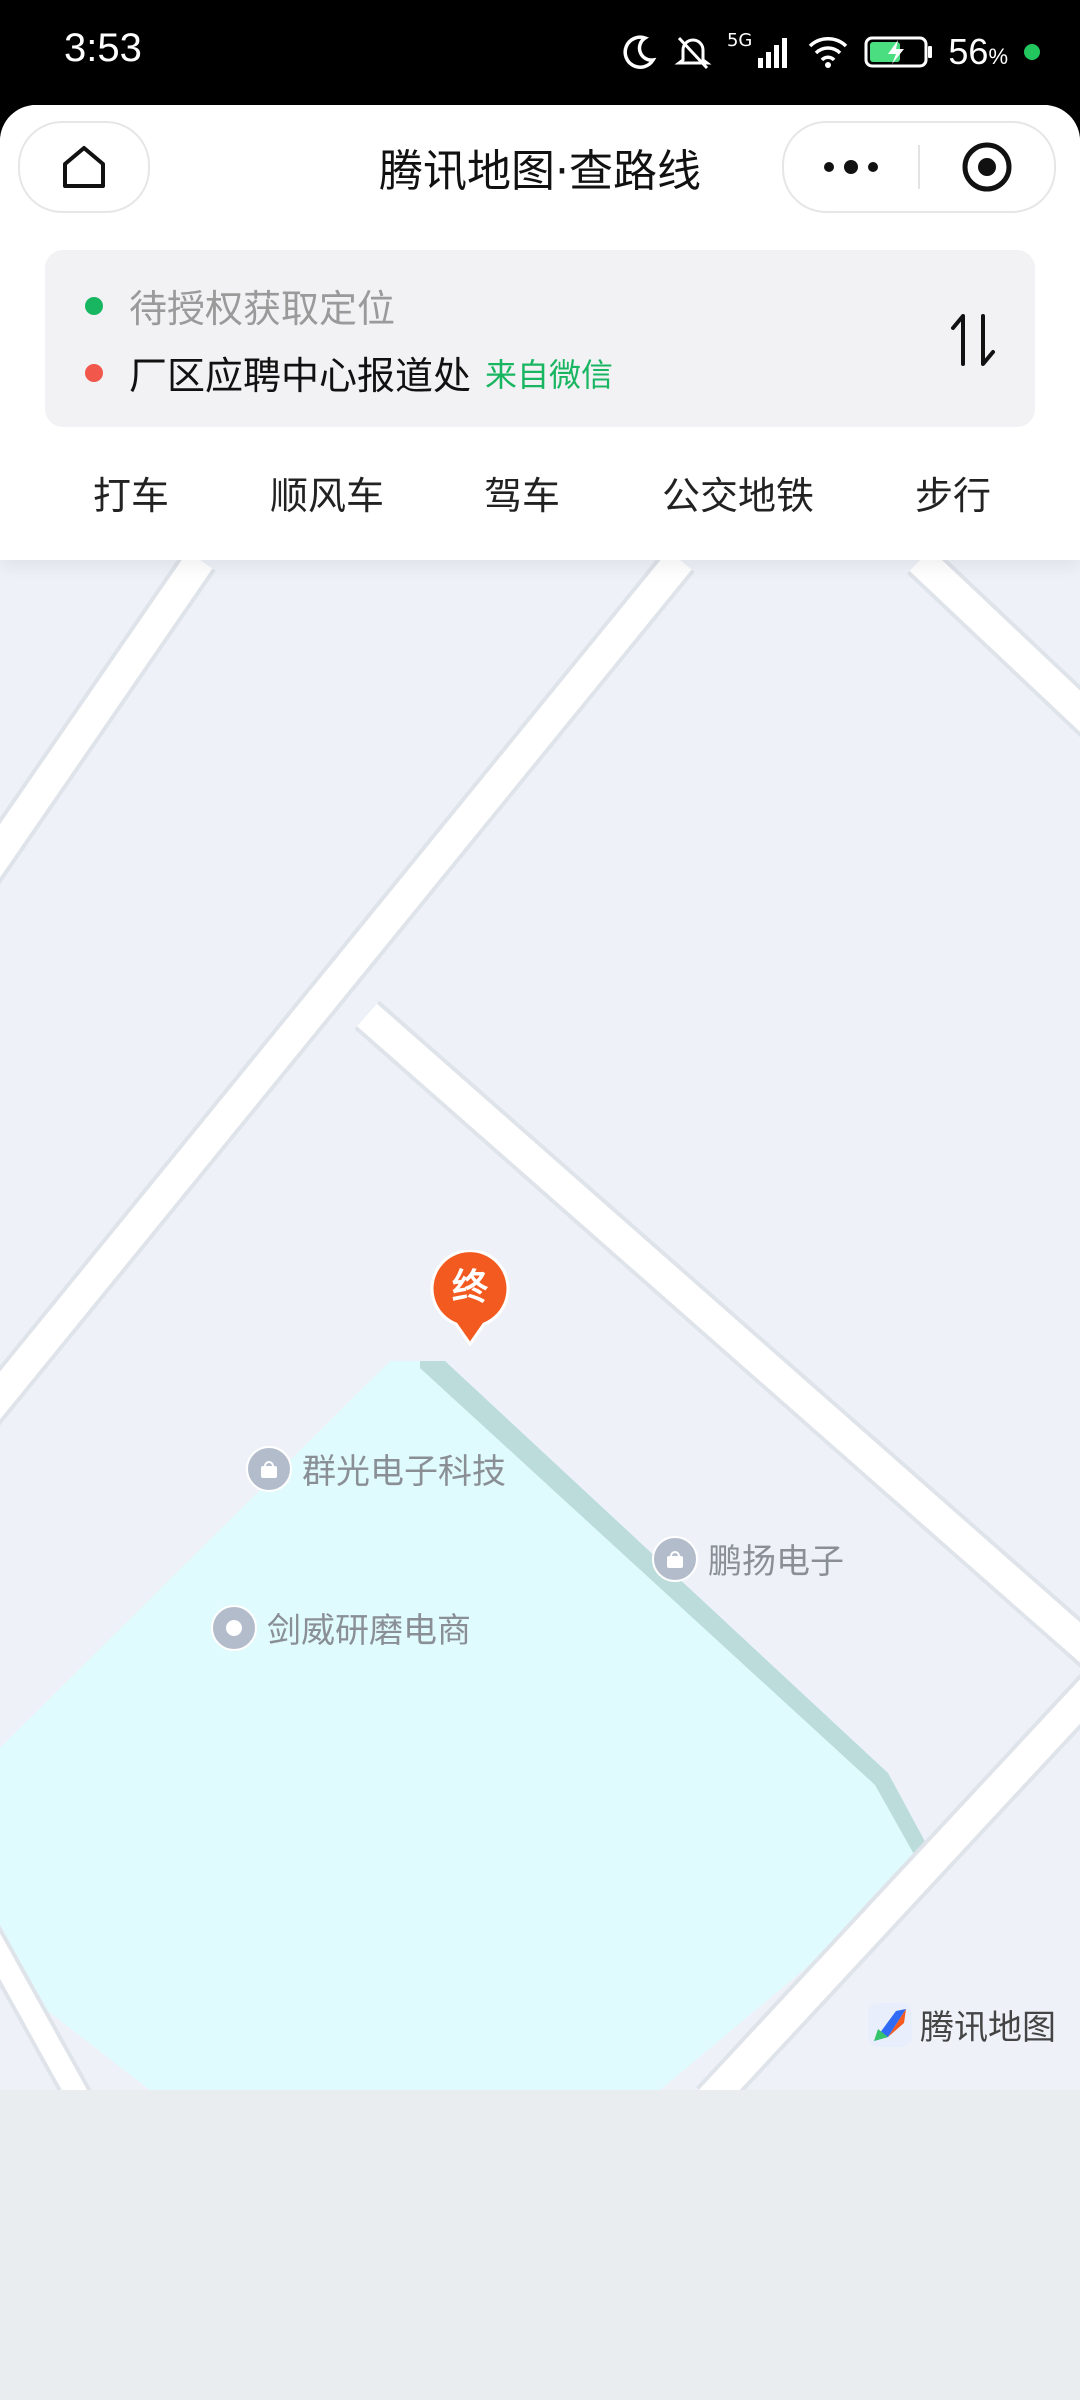  I want to click on swap-arrows-icon, so click(973, 340).